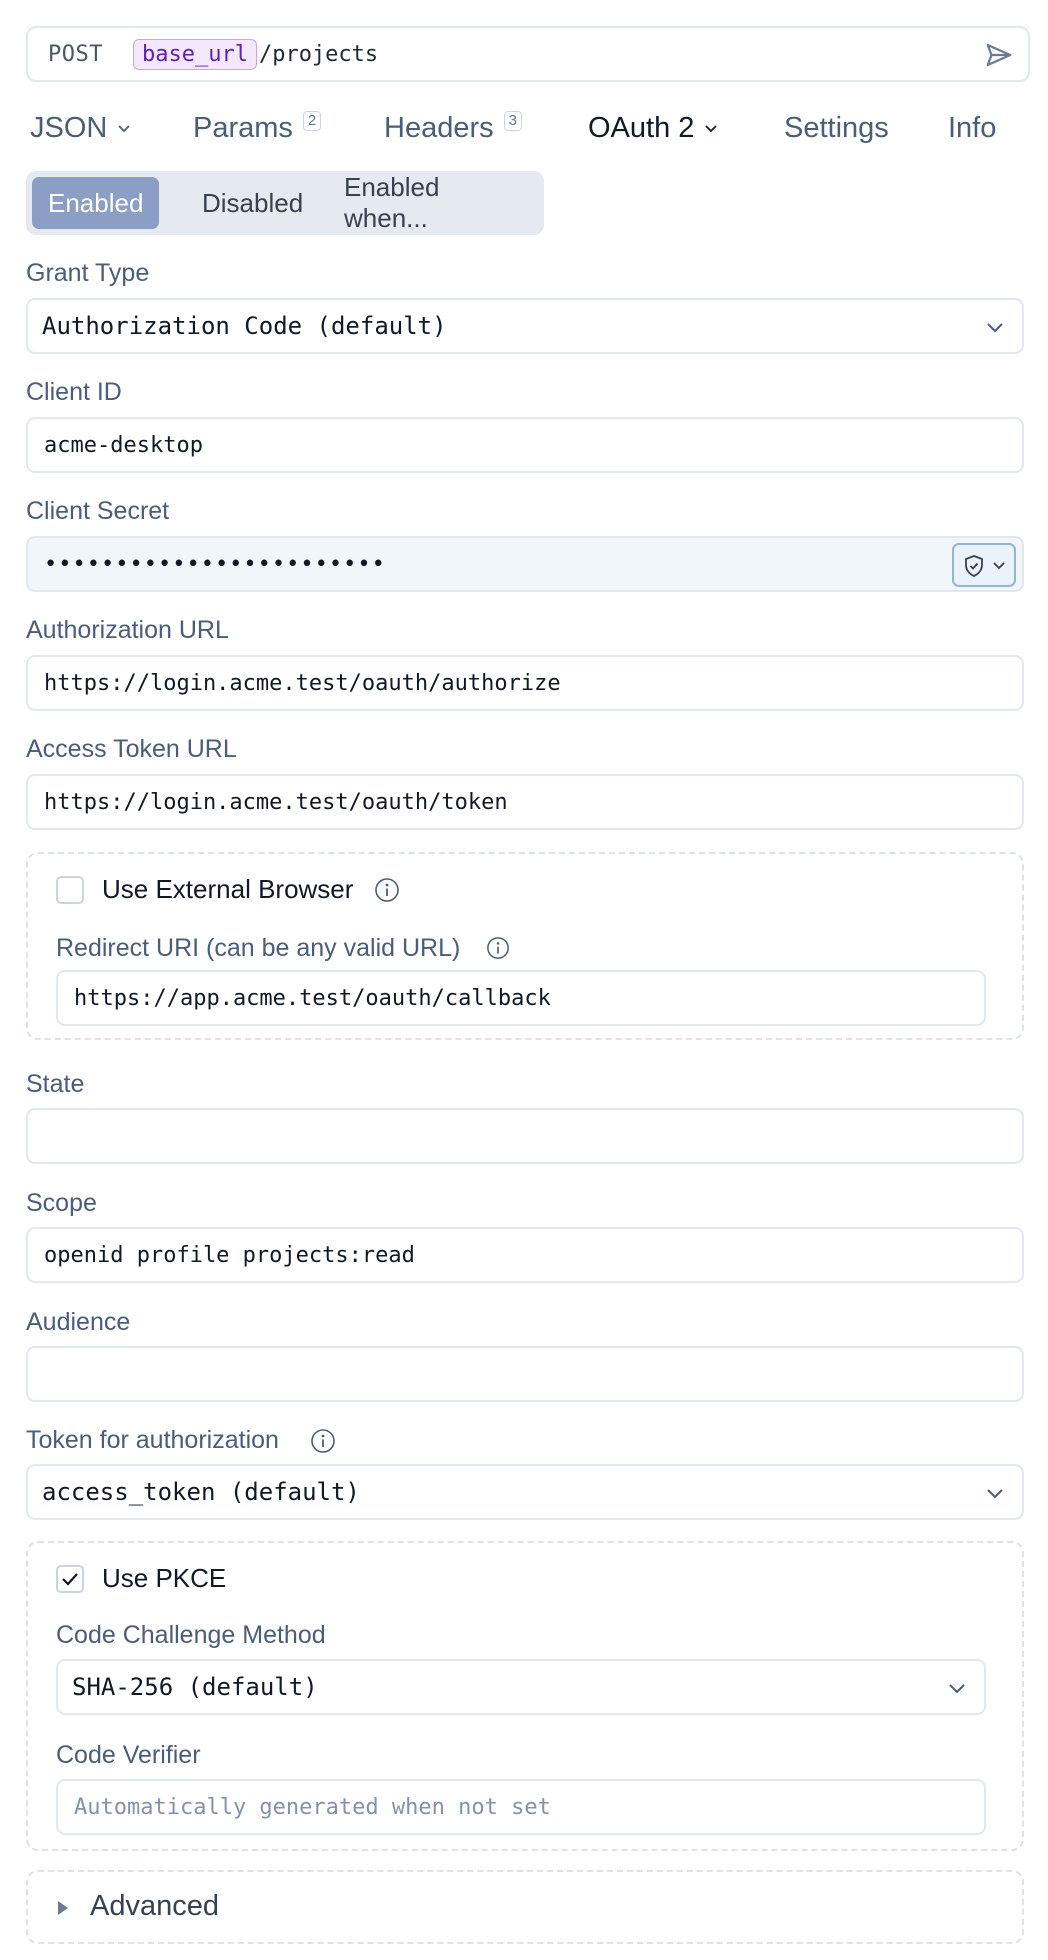 This screenshot has height=1960, width=1048. I want to click on code-challenge-method-select: SHA-256 (default), so click(521, 1687).